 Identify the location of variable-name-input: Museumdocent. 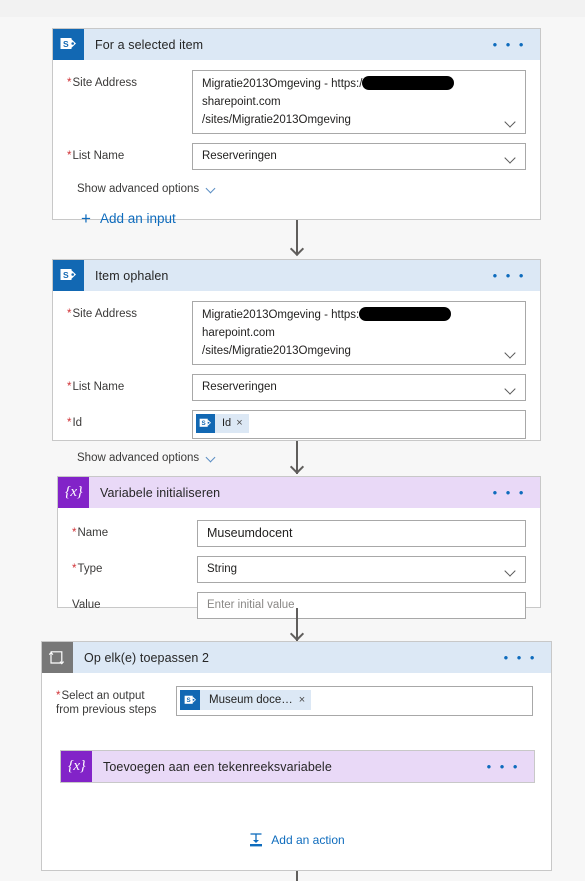
(361, 533).